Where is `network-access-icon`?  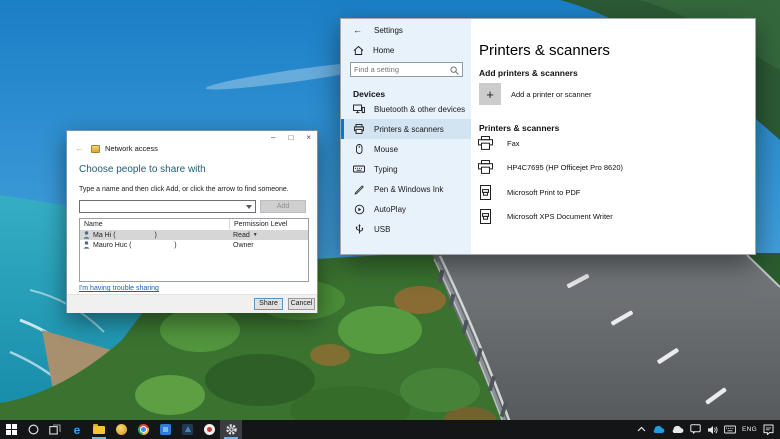 network-access-icon is located at coordinates (95, 149).